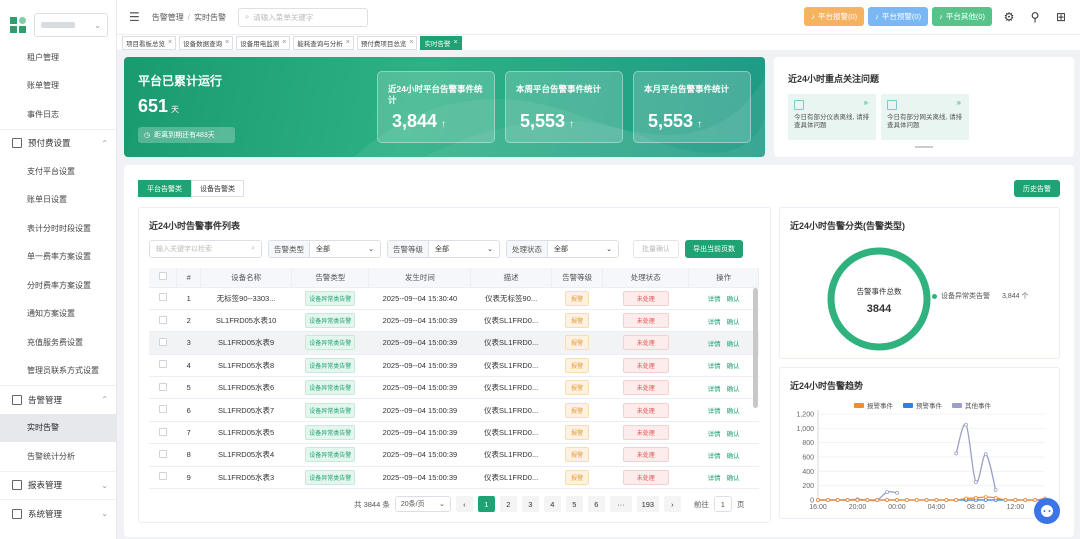 This screenshot has width=1080, height=539. What do you see at coordinates (58, 342) in the screenshot?
I see `sidebar-item-10: 充值服务费设置` at bounding box center [58, 342].